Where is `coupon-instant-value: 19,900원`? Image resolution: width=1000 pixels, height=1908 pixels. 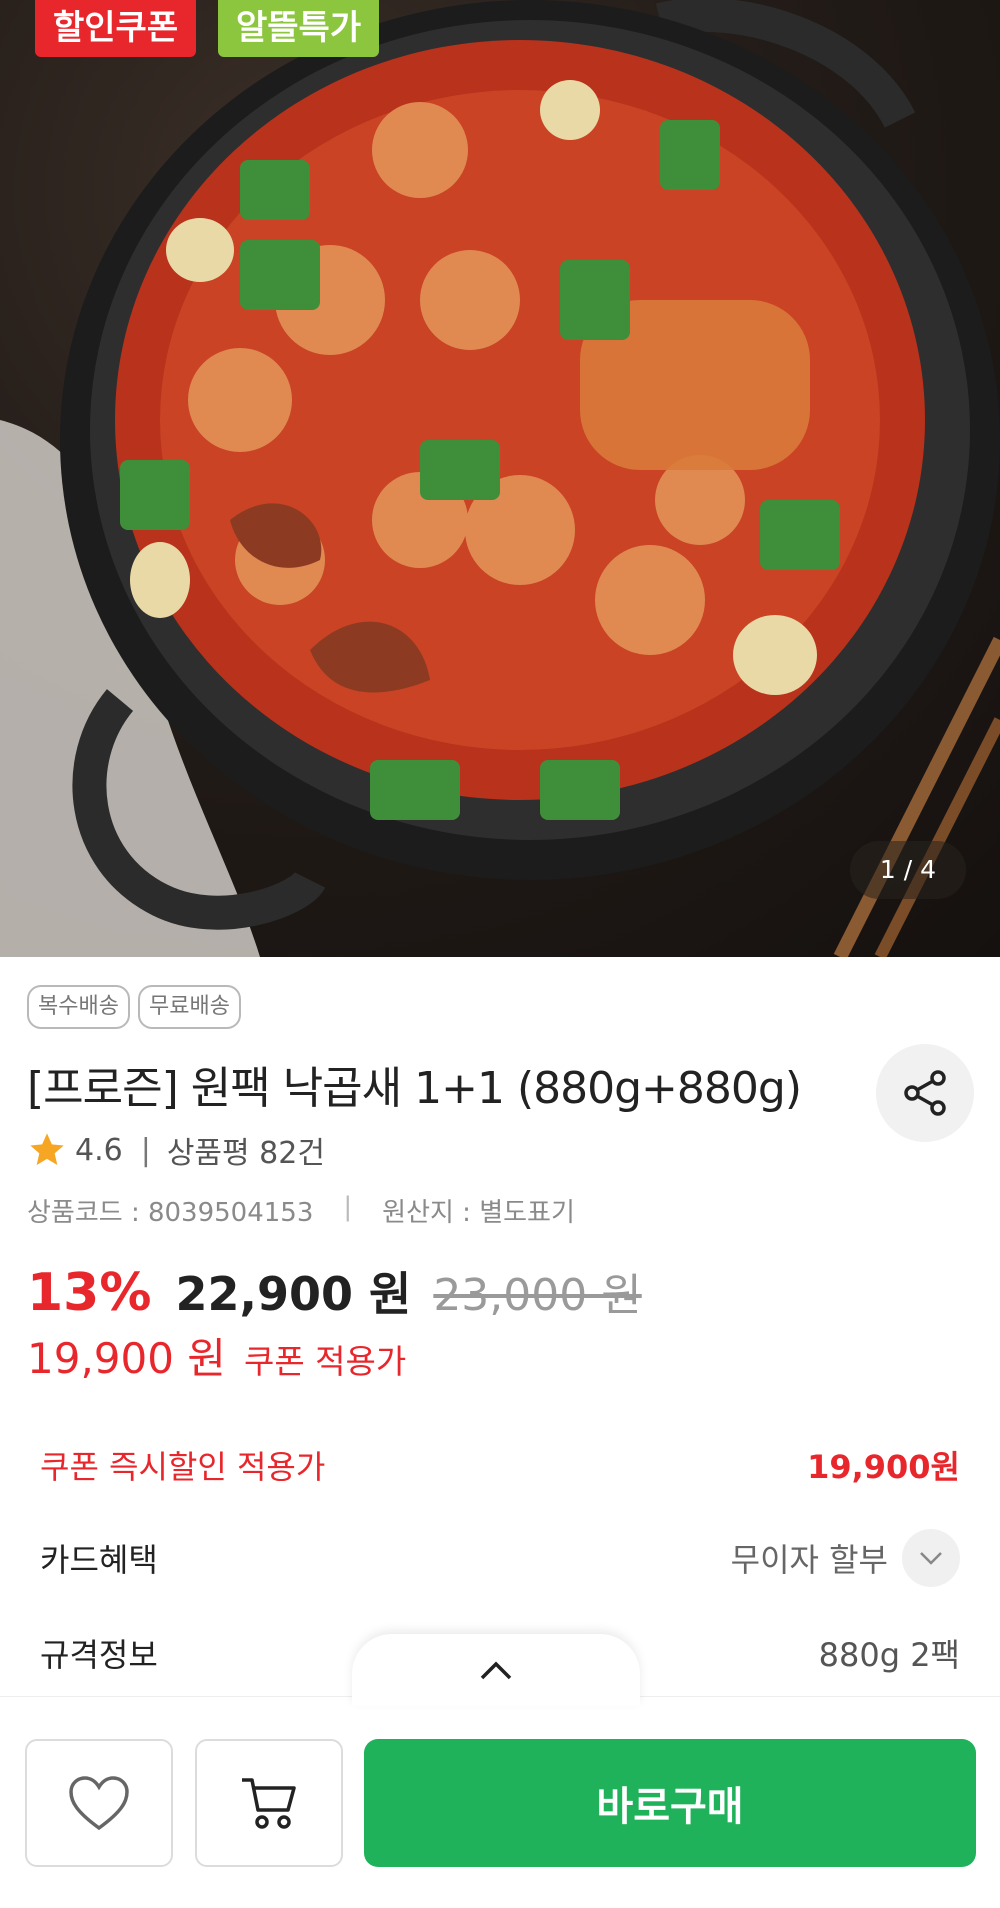
coupon-instant-value: 19,900원 is located at coordinates (883, 1467).